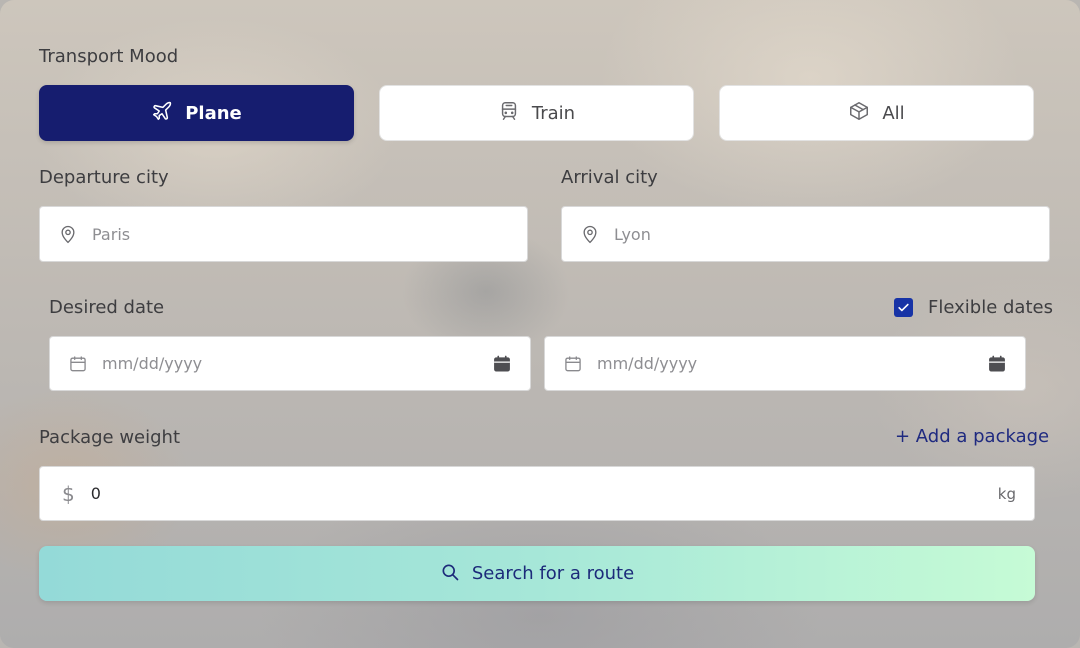 The image size is (1080, 648). What do you see at coordinates (107, 307) in the screenshot?
I see `desired-date-label: Desired date` at bounding box center [107, 307].